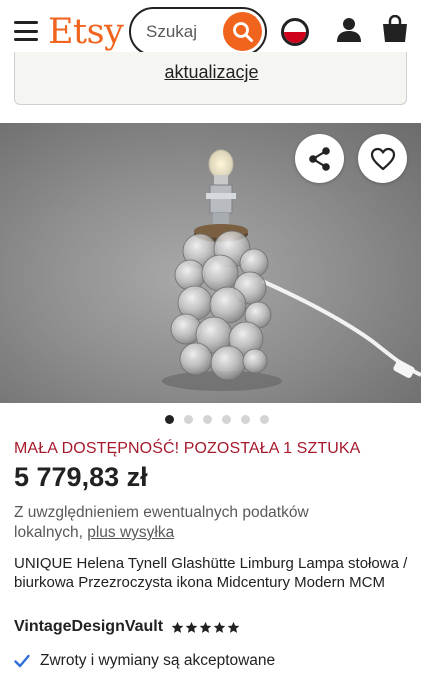 The width and height of the screenshot is (421, 699). Describe the element at coordinates (349, 30) in the screenshot. I see `user-icon` at that location.